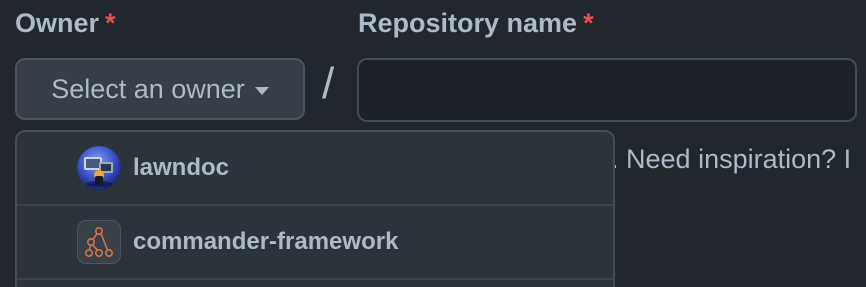  I want to click on repository-name-helper-text: e. Need inspiration? I, so click(724, 159).